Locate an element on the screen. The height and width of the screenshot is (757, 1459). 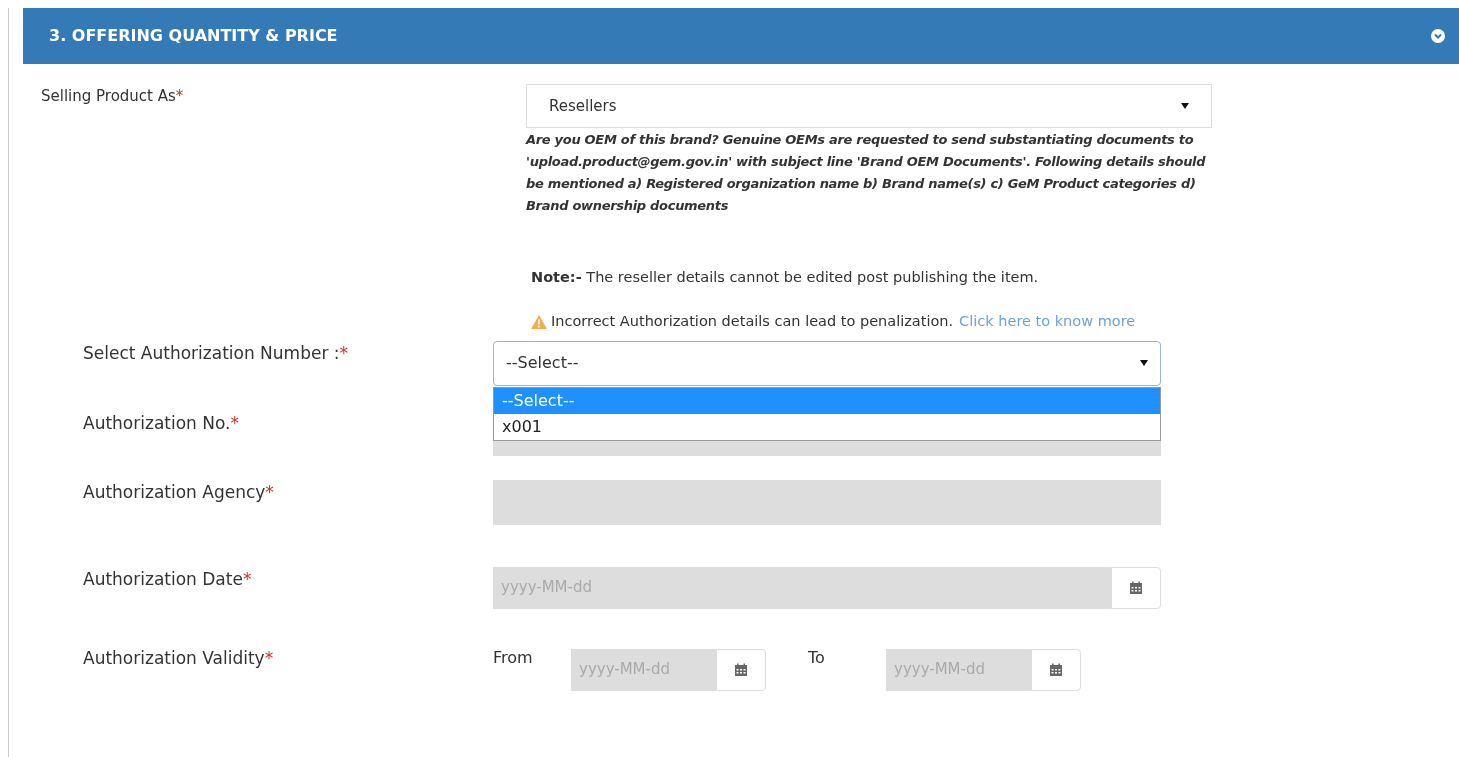
note-text: Note:- The reseller details cannot be edited post publishing the item. is located at coordinates (785, 277).